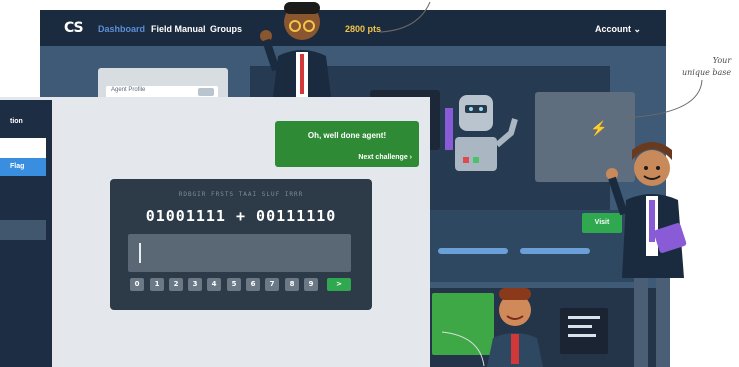 This screenshot has height=367, width=739. I want to click on nav-dashboard: Dashboard, so click(121, 29).